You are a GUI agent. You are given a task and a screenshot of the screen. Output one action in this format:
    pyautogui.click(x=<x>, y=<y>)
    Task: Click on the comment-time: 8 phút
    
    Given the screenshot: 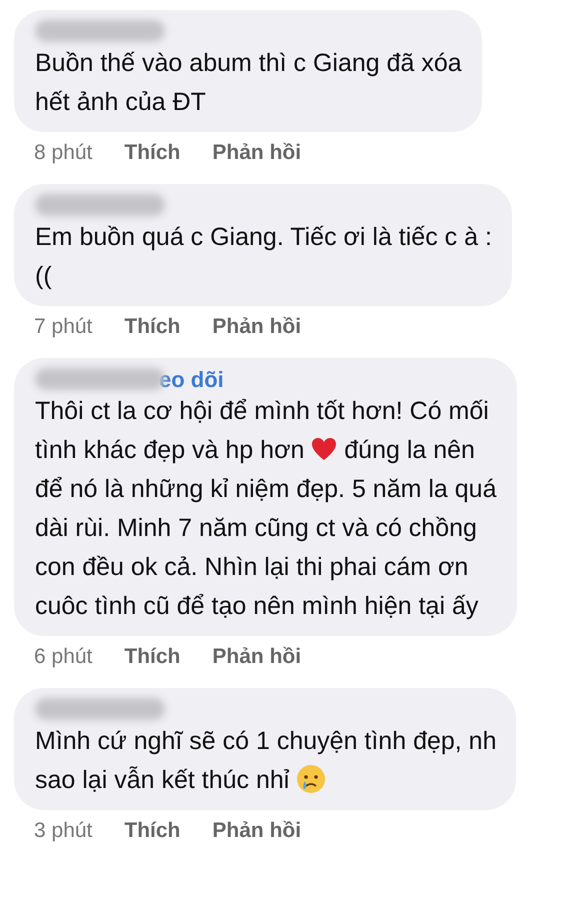 What is the action you would take?
    pyautogui.click(x=63, y=153)
    